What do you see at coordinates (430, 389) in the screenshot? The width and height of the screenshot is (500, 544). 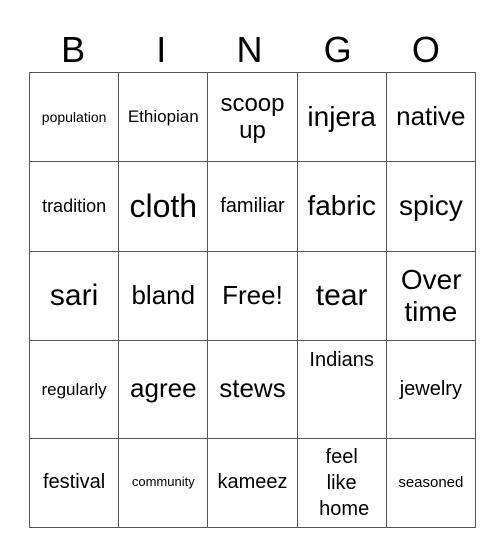 I see `bingo-cell: jewelry` at bounding box center [430, 389].